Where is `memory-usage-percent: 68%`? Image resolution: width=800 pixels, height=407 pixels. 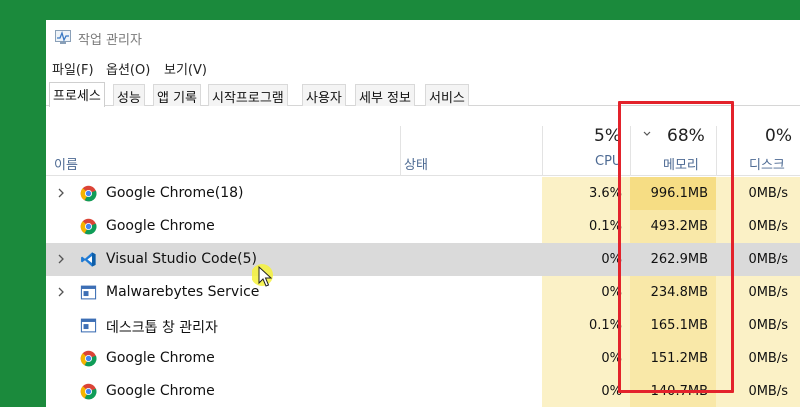
memory-usage-percent: 68% is located at coordinates (686, 136).